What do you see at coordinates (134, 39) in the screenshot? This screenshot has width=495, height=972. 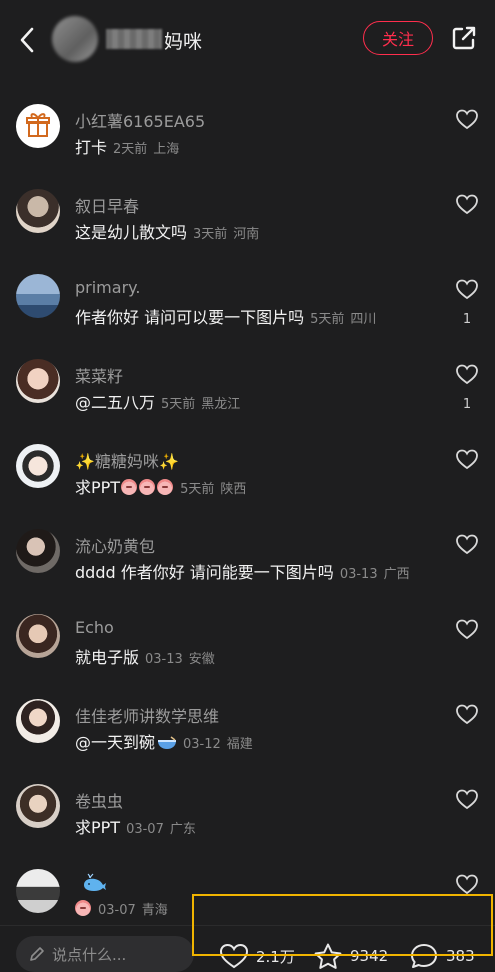 I see `author-name-redacted` at bounding box center [134, 39].